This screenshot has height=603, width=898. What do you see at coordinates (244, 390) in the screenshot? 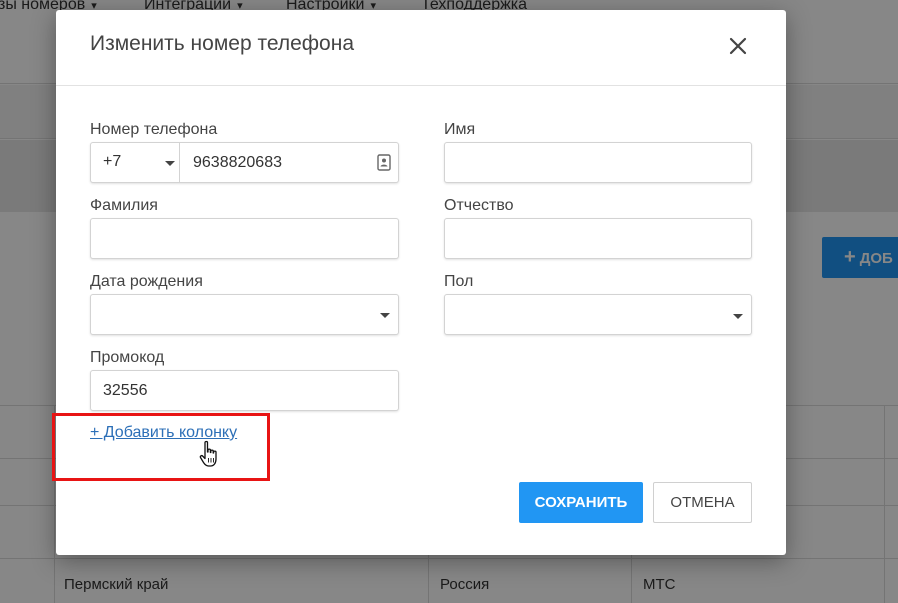
I see `promo-code-input` at bounding box center [244, 390].